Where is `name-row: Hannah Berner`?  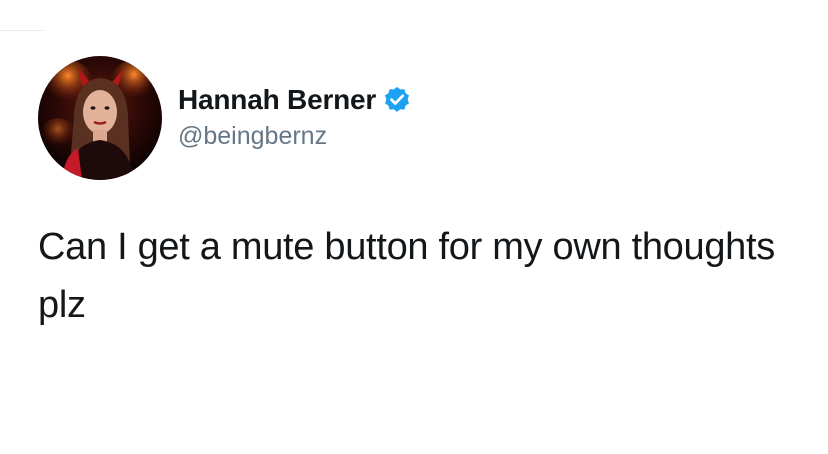 name-row: Hannah Berner is located at coordinates (295, 100).